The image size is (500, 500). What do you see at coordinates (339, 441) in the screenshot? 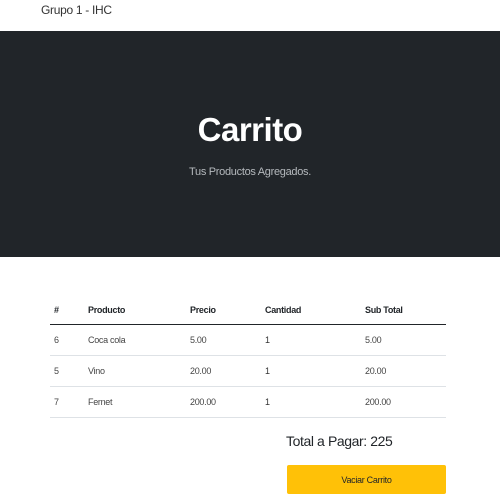
I see `total-amount: Total a Pagar: 225` at bounding box center [339, 441].